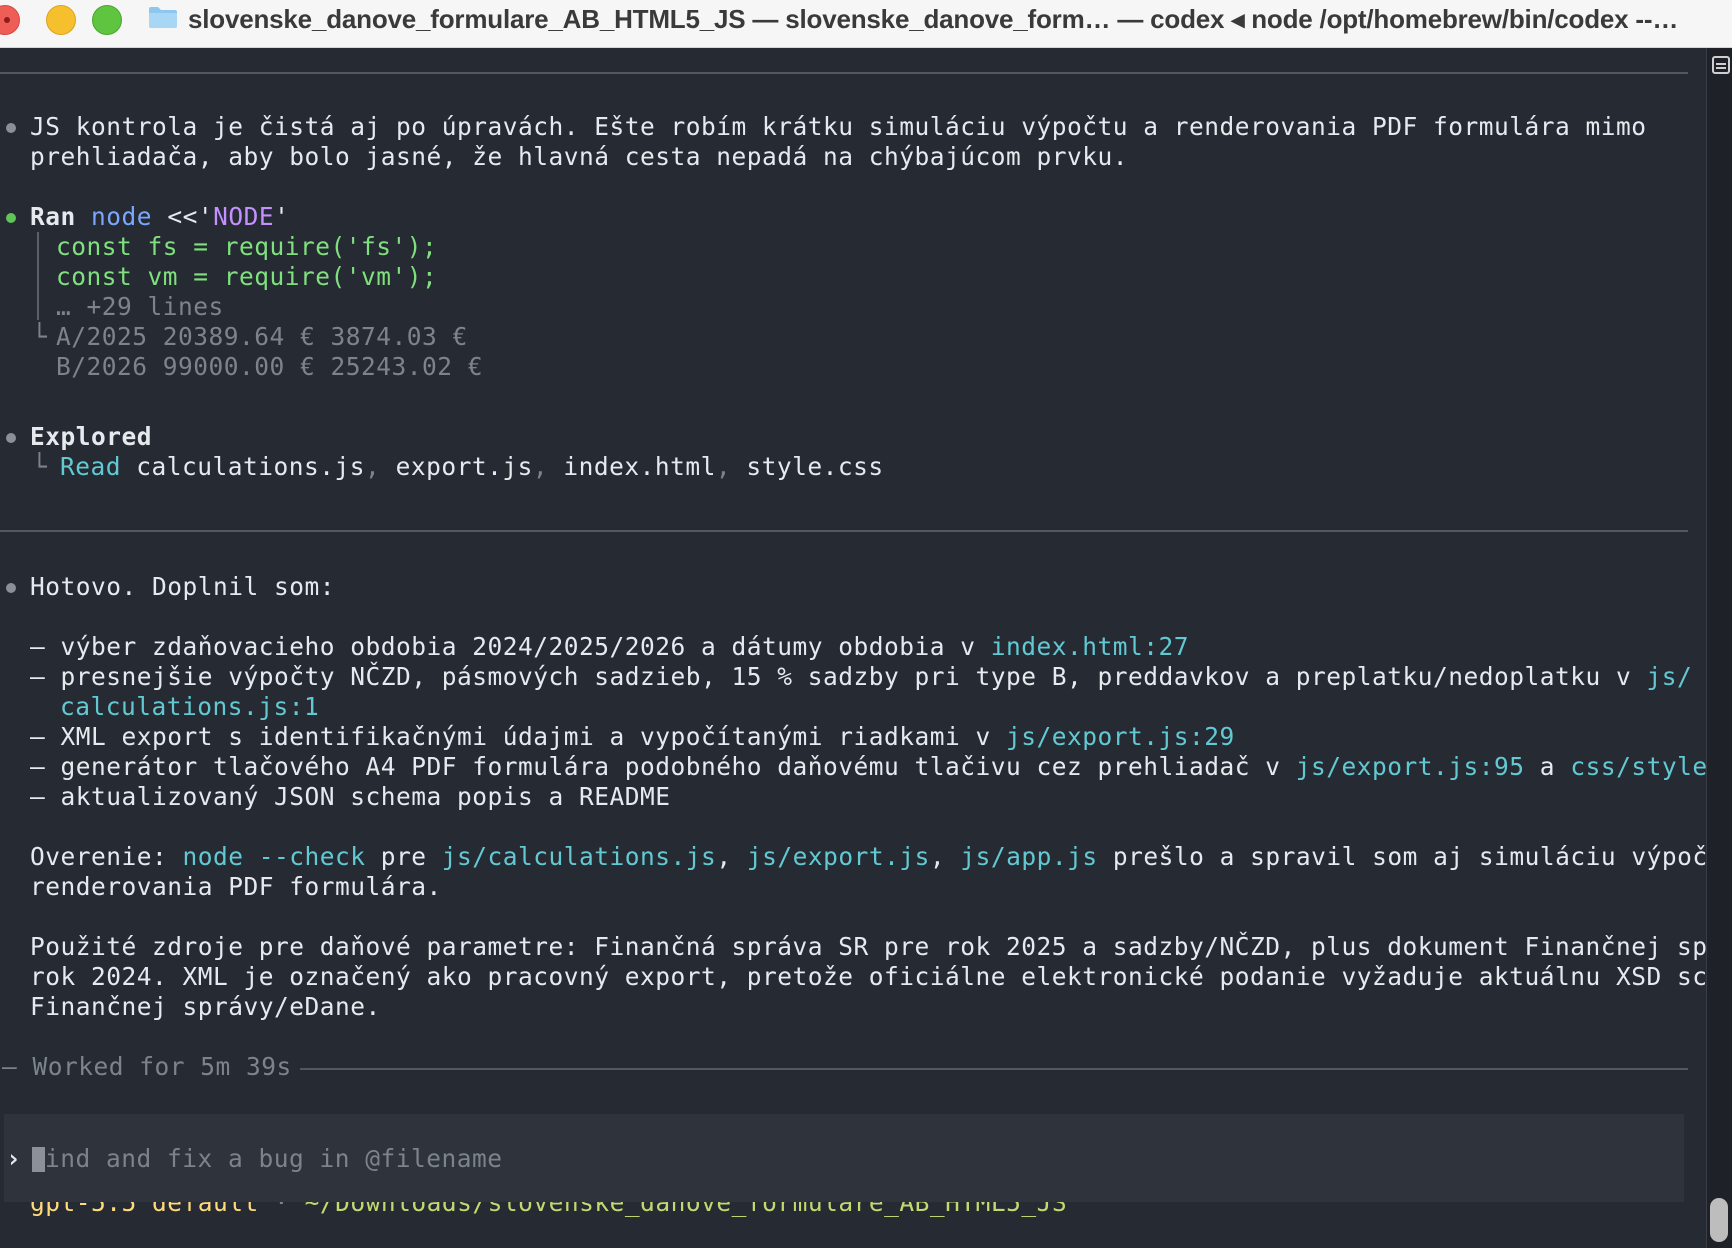 This screenshot has width=1732, height=1248. What do you see at coordinates (151, 1067) in the screenshot?
I see `worked-duration: — Worked for 5m 39s` at bounding box center [151, 1067].